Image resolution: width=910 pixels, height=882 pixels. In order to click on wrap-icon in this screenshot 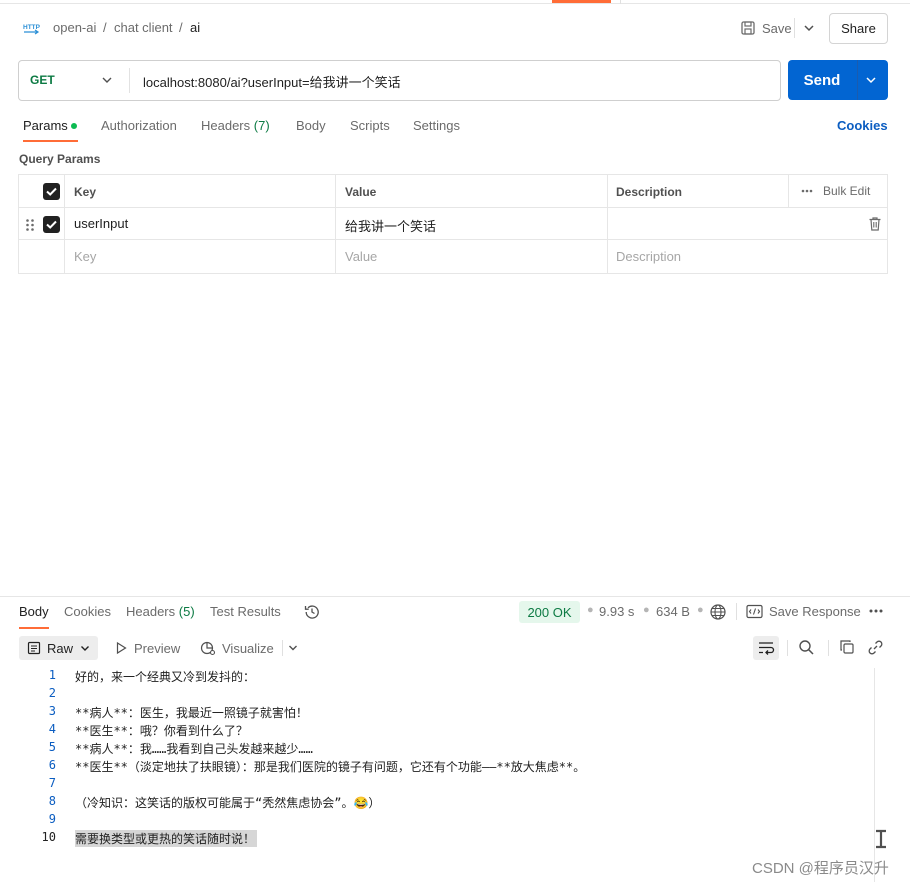, I will do `click(767, 648)`.